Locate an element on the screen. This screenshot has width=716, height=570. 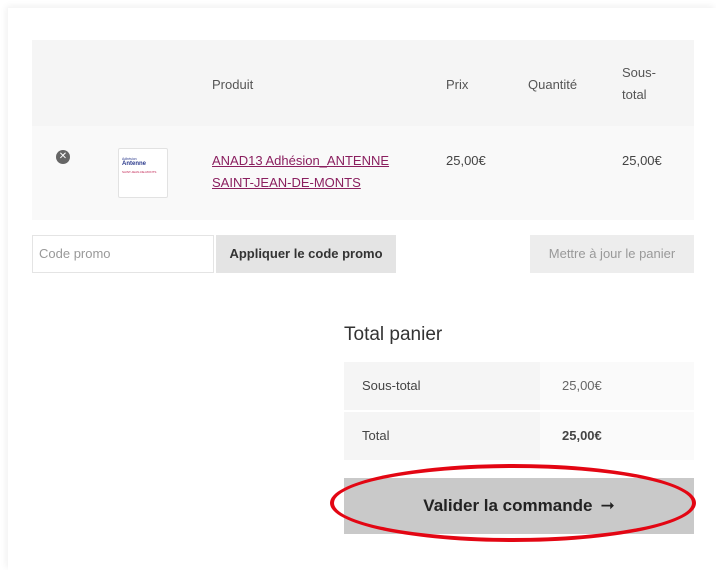
totals-subtotal-value: 25,00€ is located at coordinates (617, 386).